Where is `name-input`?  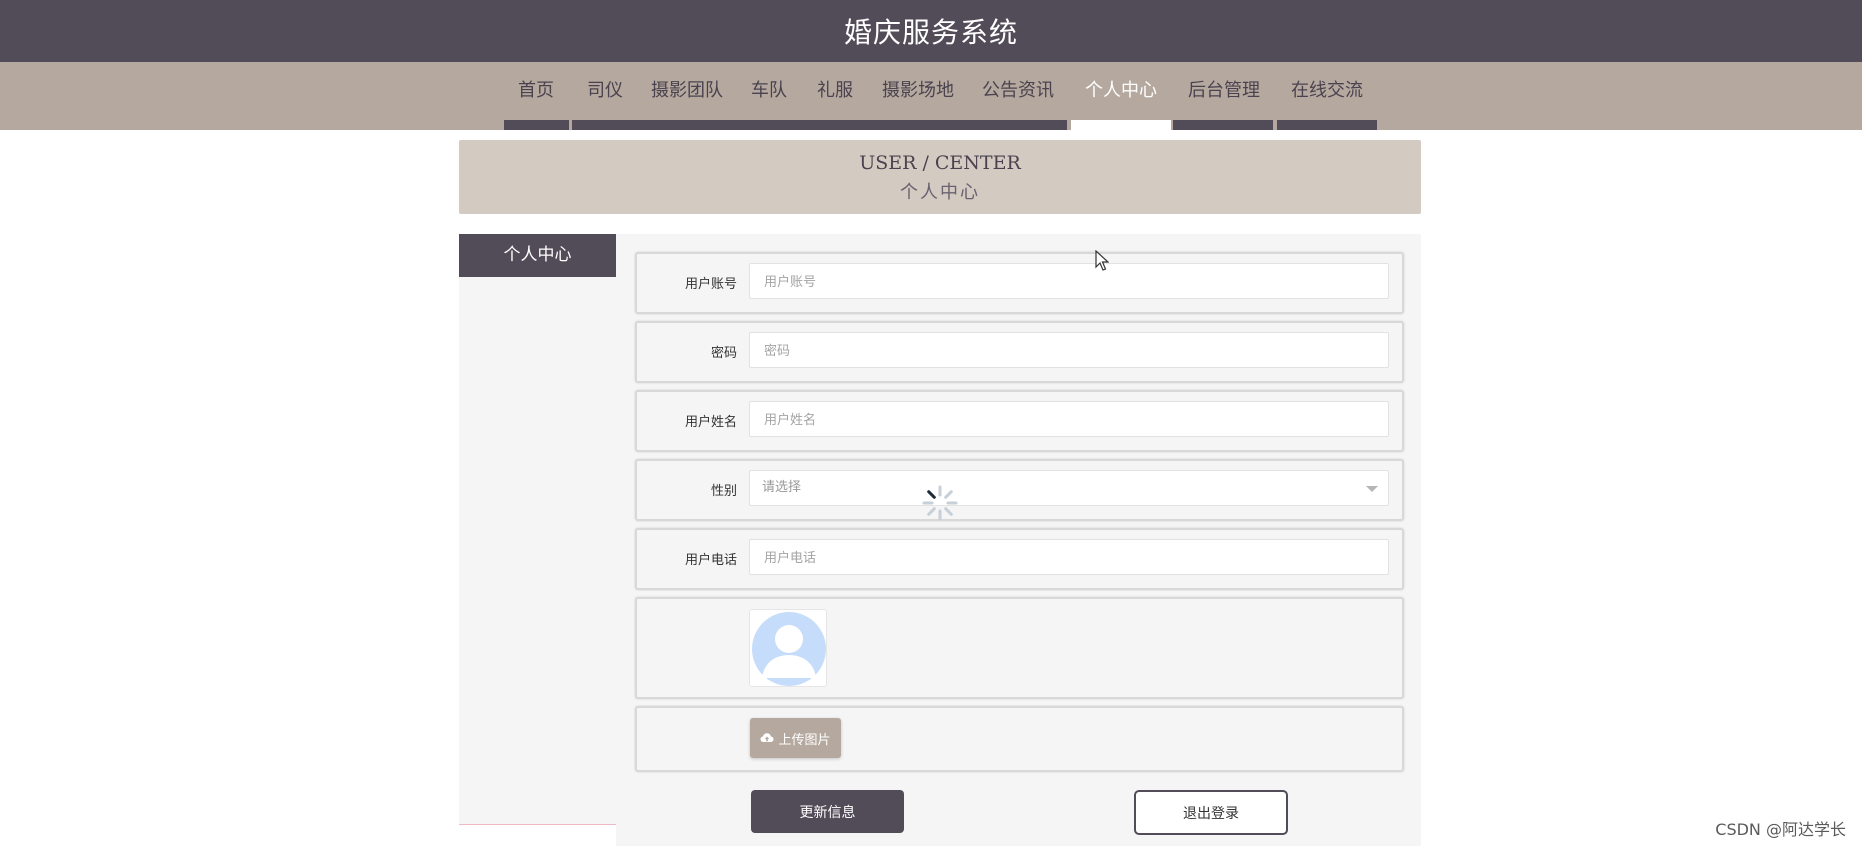
name-input is located at coordinates (1071, 420).